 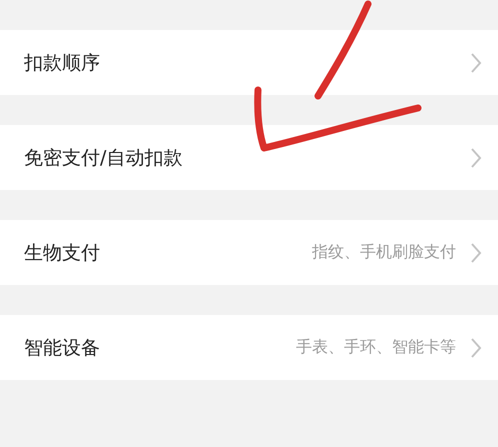 I want to click on setting-value: 指纹、手机刷脸支付, so click(x=384, y=252).